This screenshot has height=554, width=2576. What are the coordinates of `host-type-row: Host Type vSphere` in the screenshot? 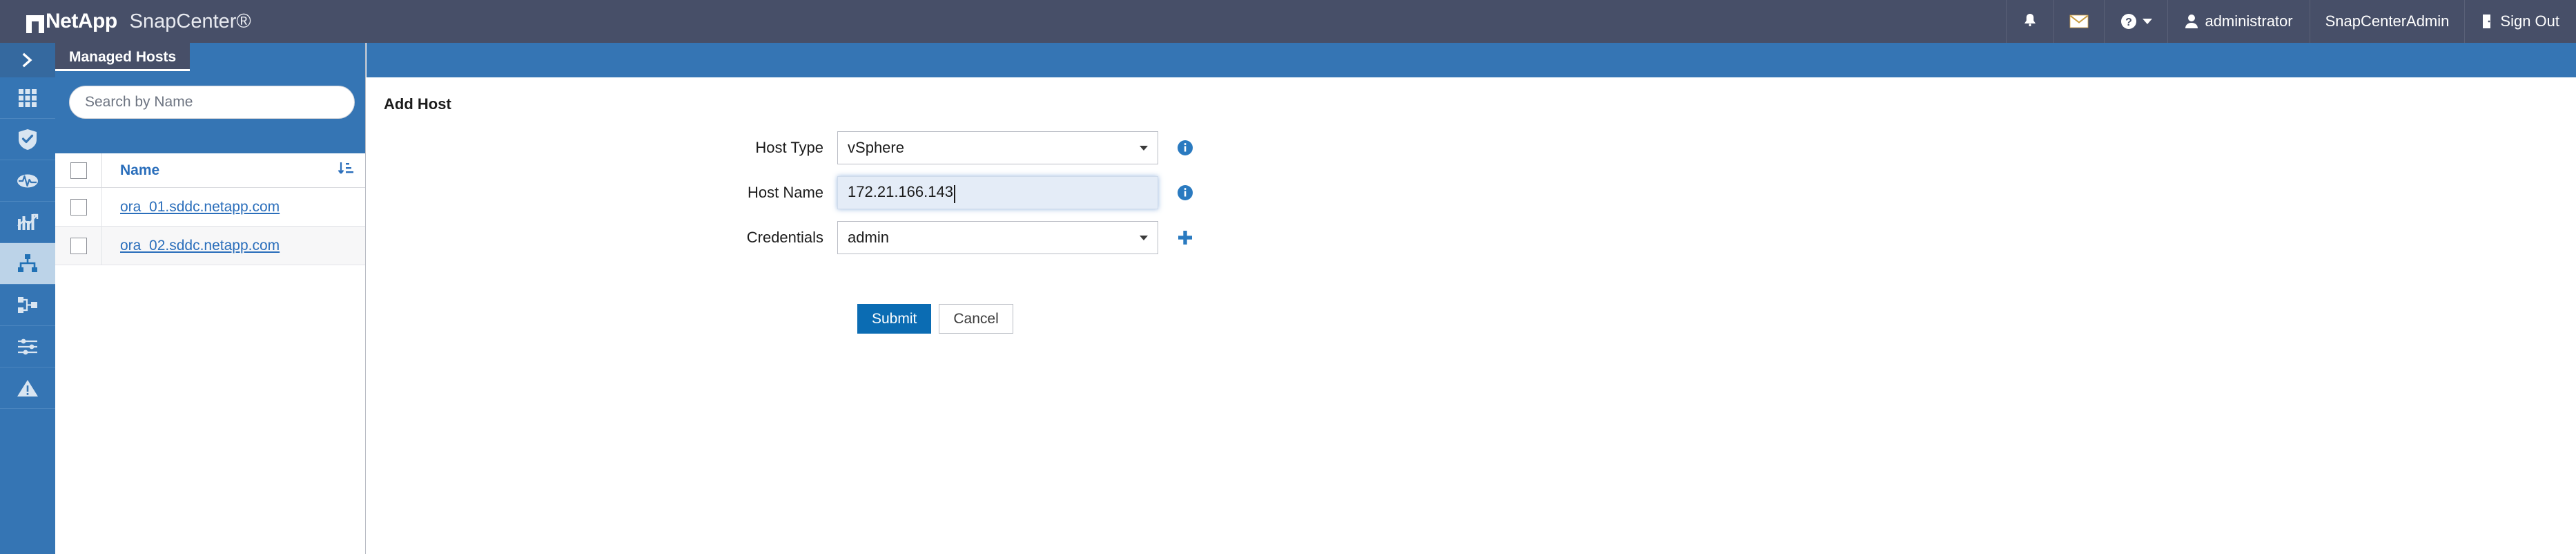 It's located at (781, 147).